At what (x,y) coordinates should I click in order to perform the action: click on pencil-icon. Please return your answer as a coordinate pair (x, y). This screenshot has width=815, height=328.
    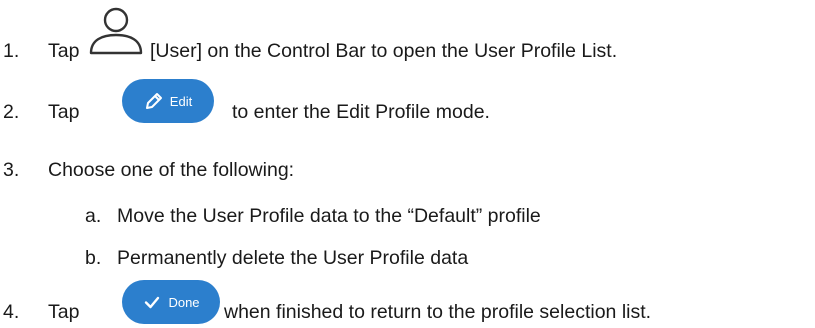
    Looking at the image, I should click on (153, 101).